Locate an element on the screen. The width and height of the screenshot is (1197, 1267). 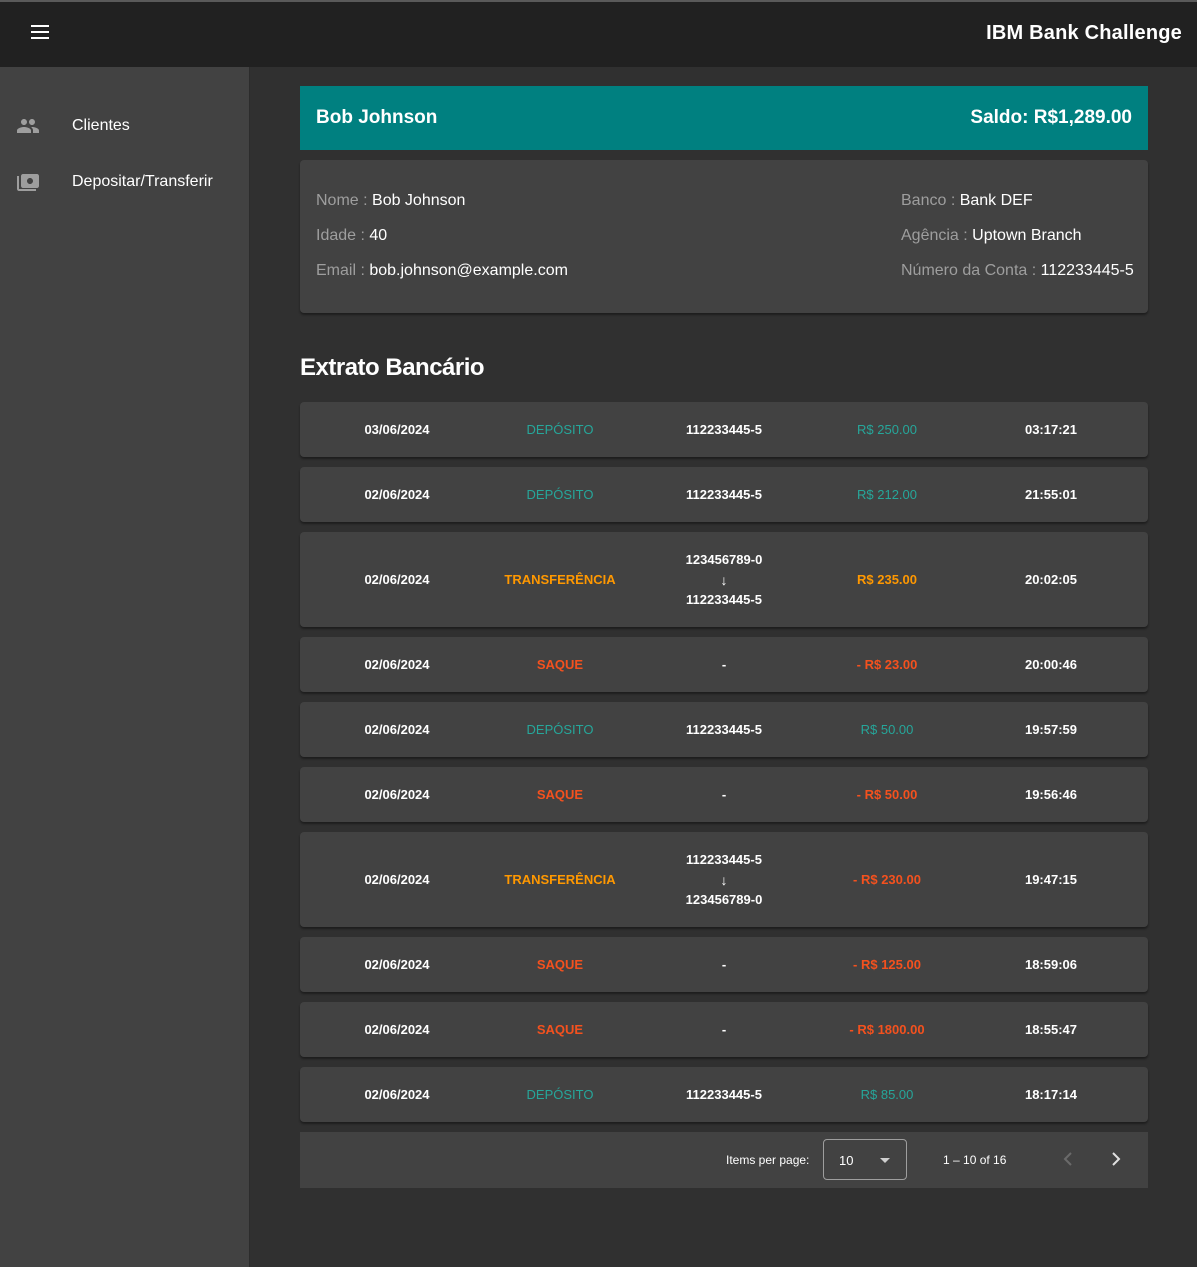
menu-button is located at coordinates (40, 34).